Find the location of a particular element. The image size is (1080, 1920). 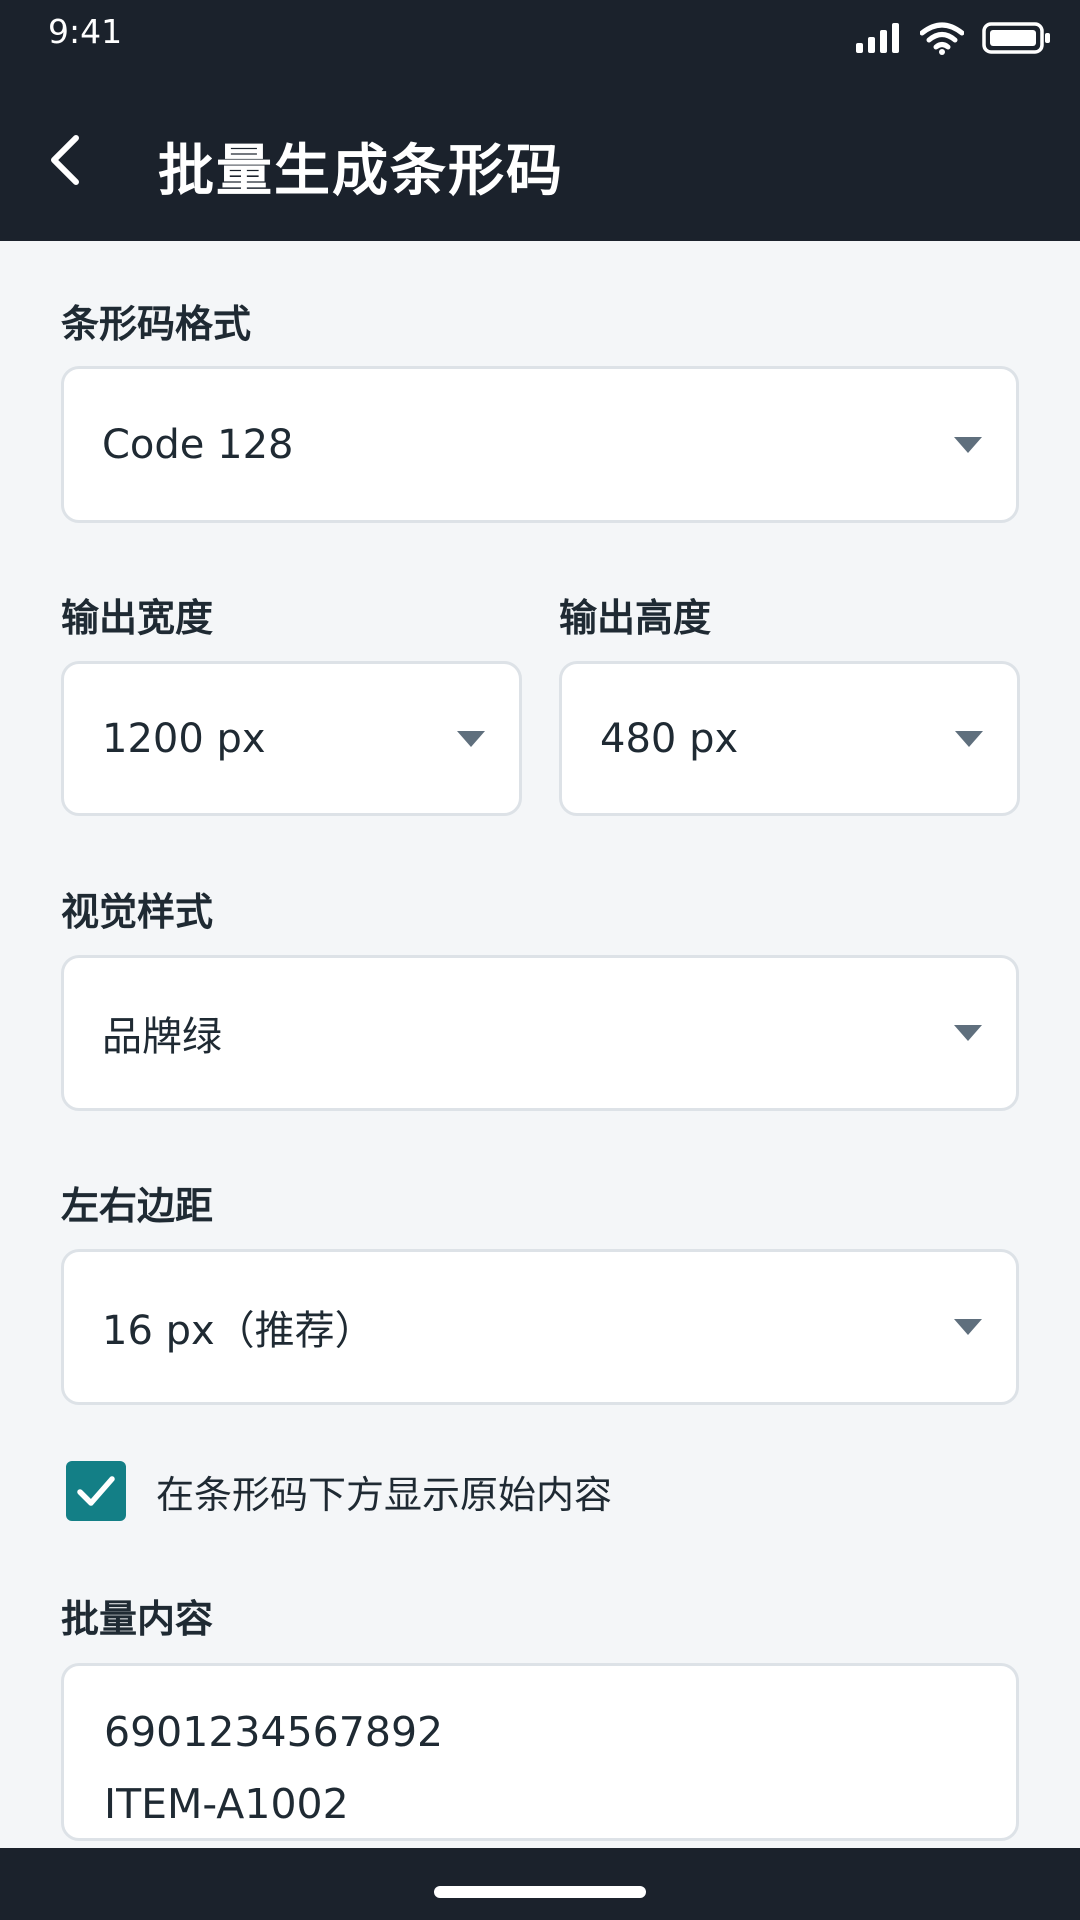

height-value: 480 px is located at coordinates (669, 738).